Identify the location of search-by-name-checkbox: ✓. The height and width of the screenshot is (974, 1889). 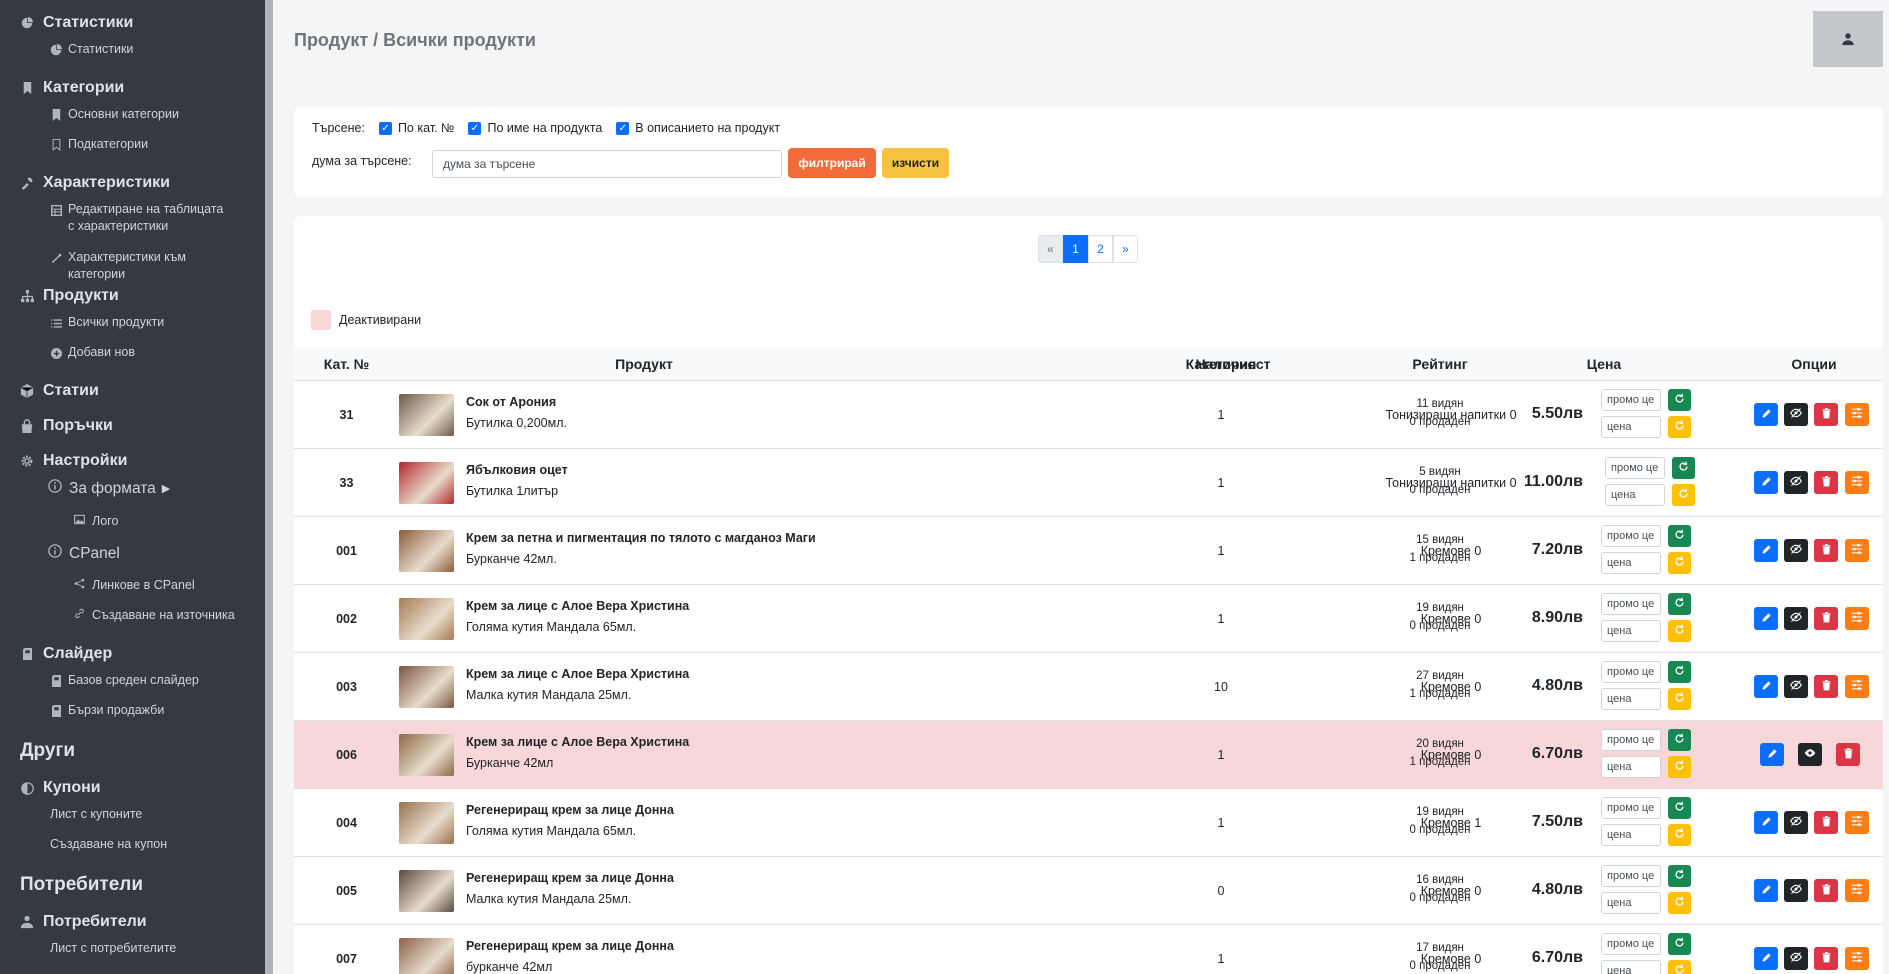
(475, 128).